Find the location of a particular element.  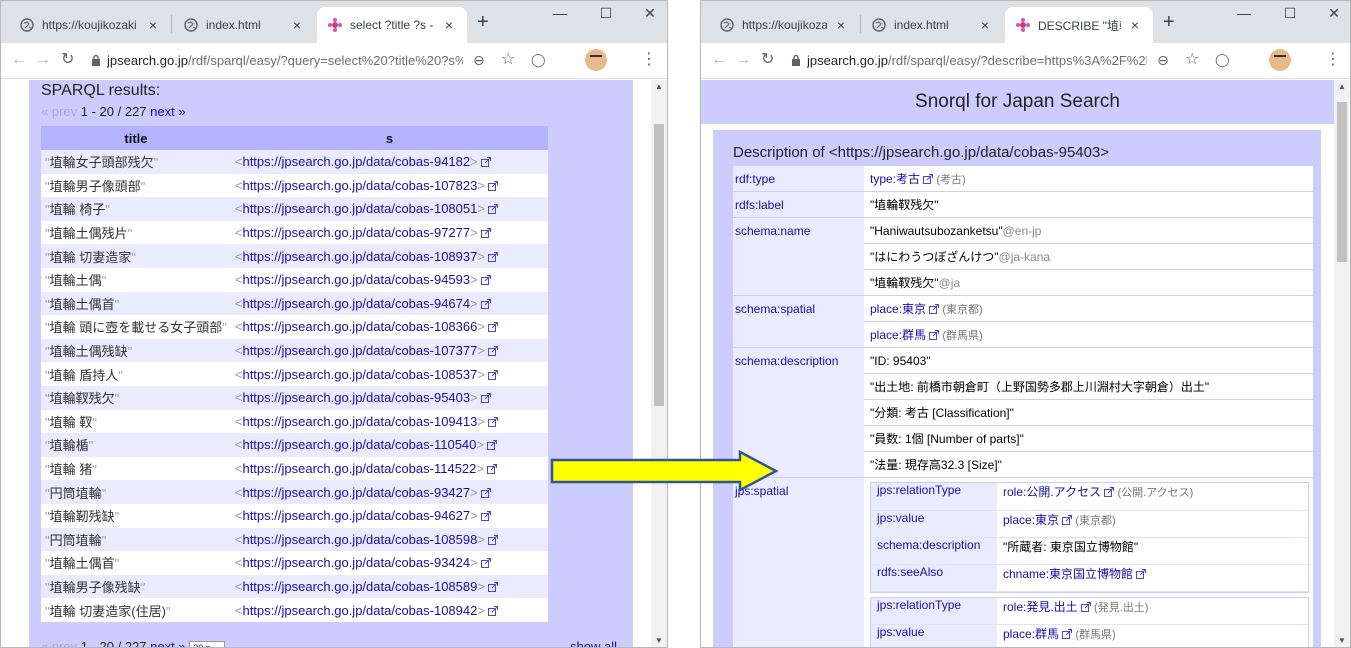

zoom-icon: ⊖ is located at coordinates (1163, 60).